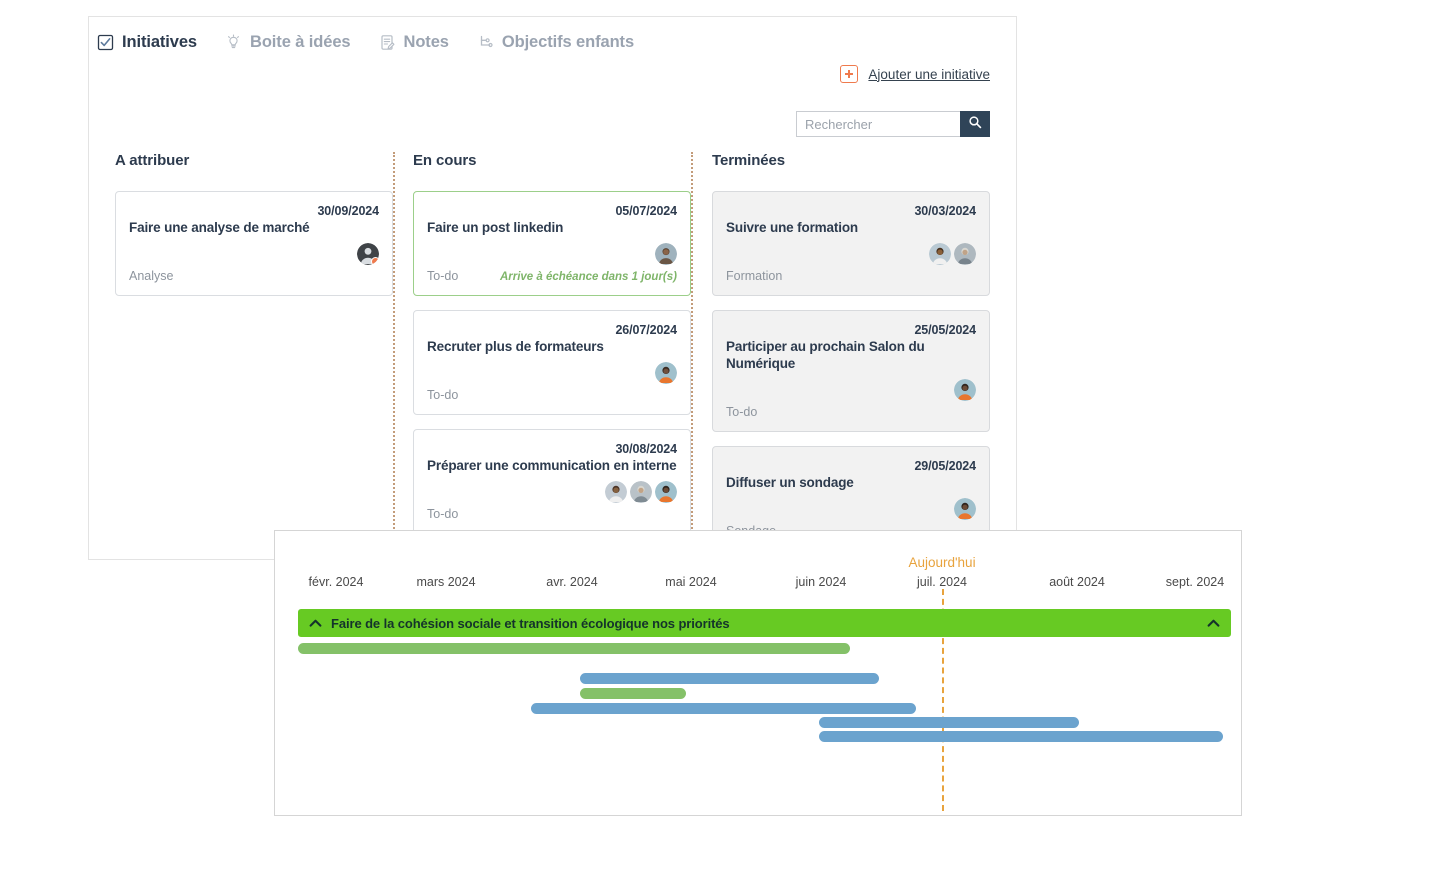 Image resolution: width=1444 pixels, height=878 pixels. I want to click on tab-notes: Notes, so click(414, 42).